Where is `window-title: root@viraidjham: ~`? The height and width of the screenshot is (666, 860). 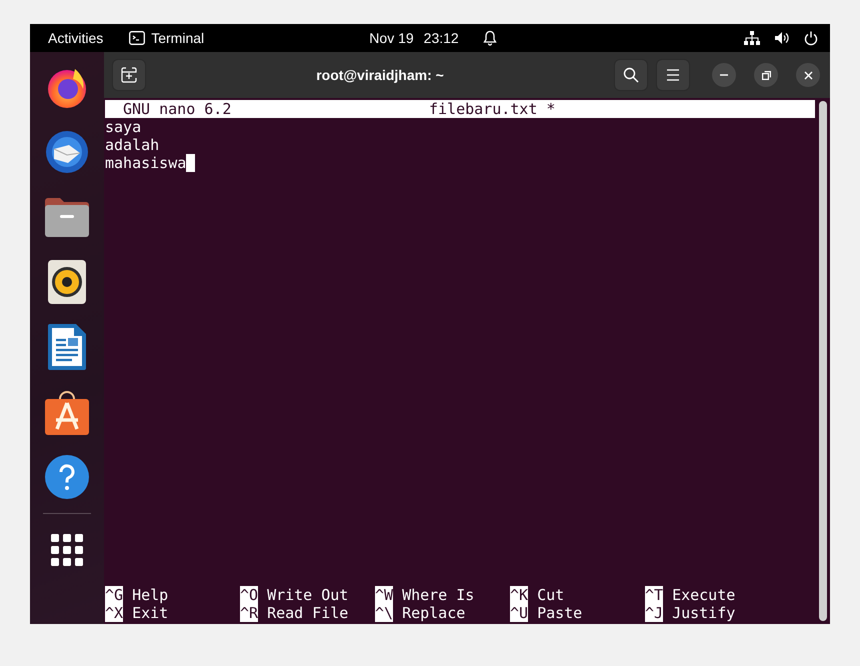
window-title: root@viraidjham: ~ is located at coordinates (380, 75).